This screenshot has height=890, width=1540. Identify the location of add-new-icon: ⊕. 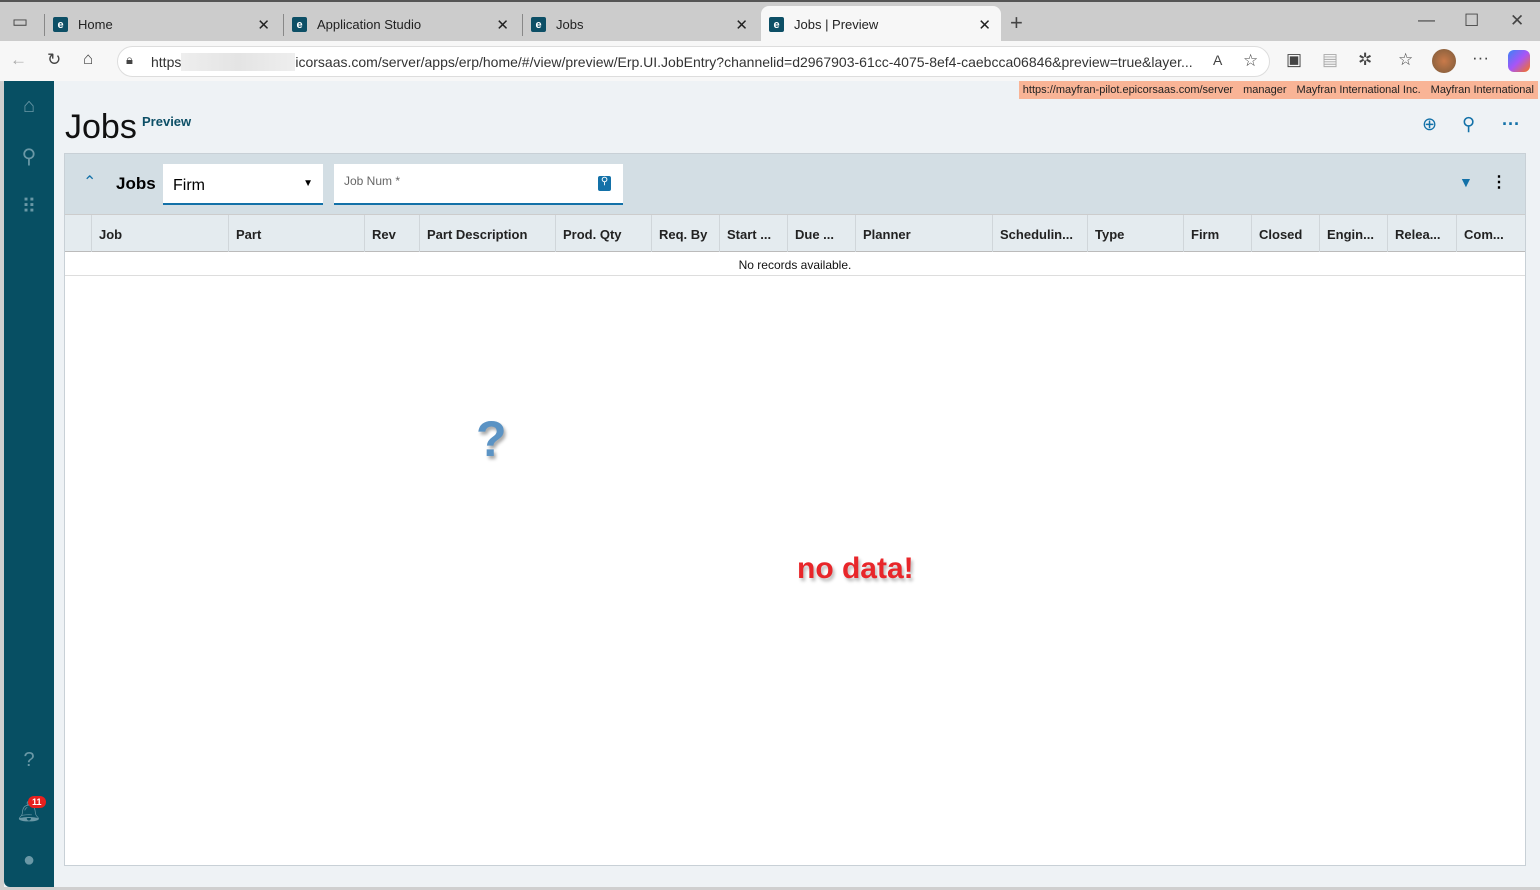
(1429, 124).